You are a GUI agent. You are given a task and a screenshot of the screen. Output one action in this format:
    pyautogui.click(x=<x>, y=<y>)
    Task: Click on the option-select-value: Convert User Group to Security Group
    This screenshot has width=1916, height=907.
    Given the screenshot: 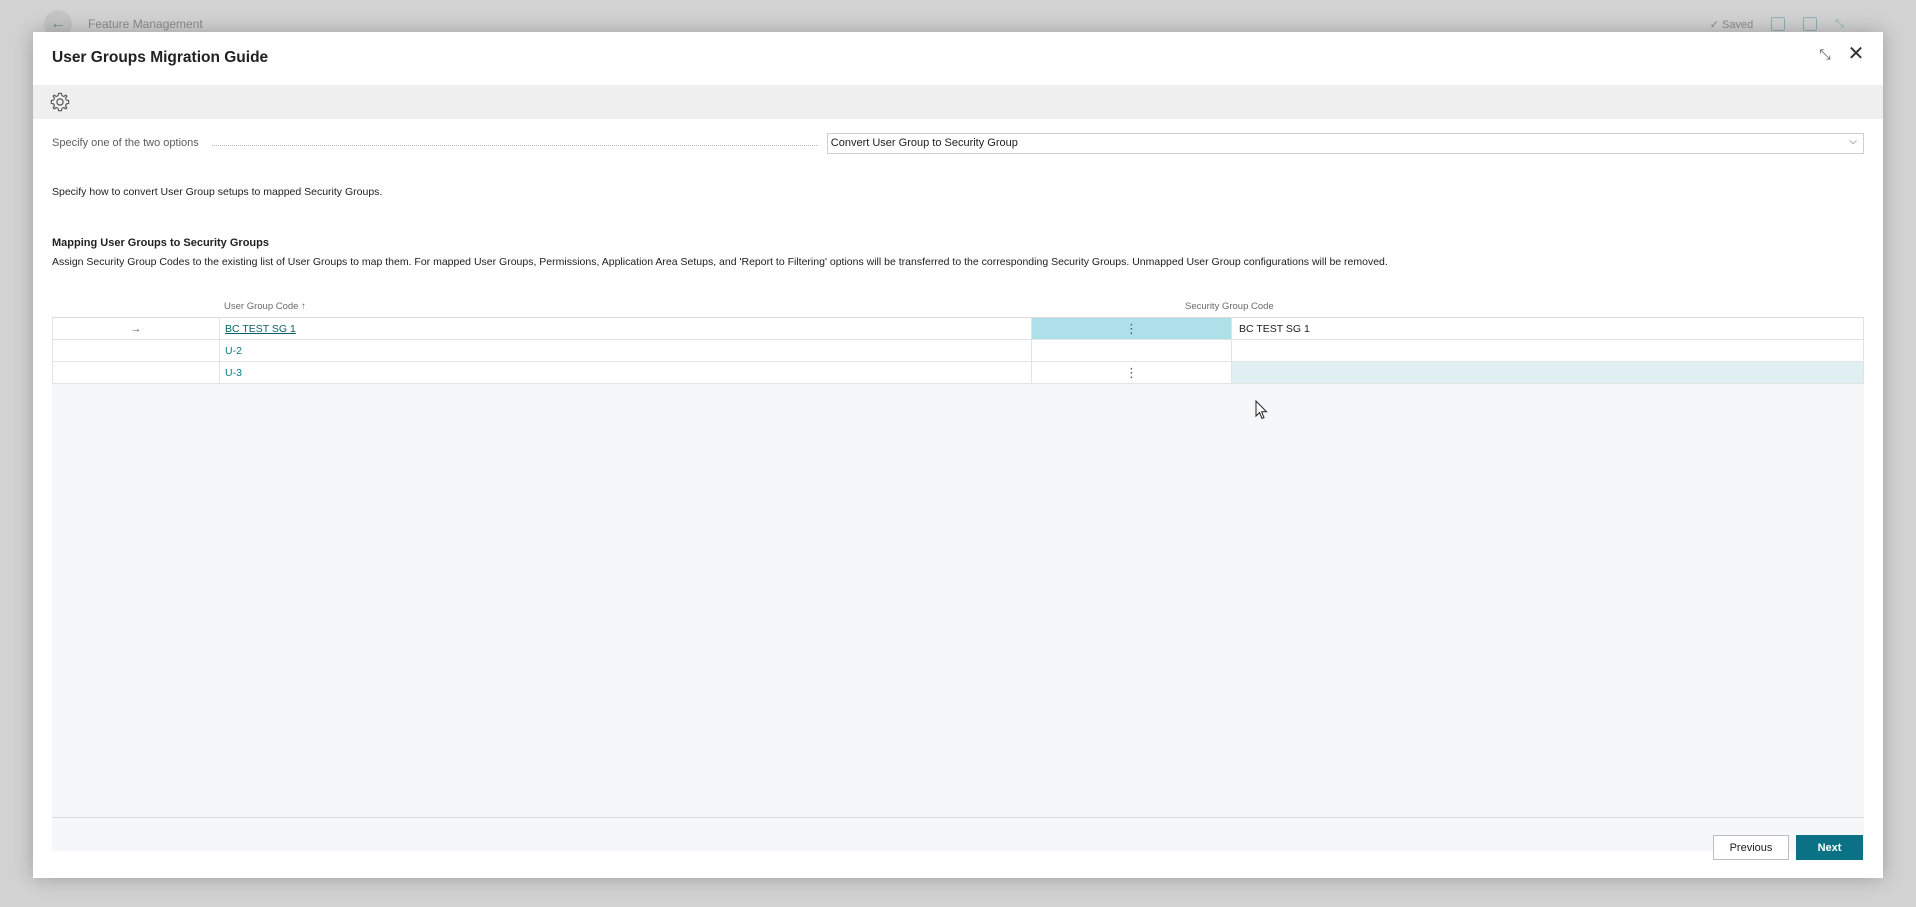 What is the action you would take?
    pyautogui.click(x=924, y=143)
    